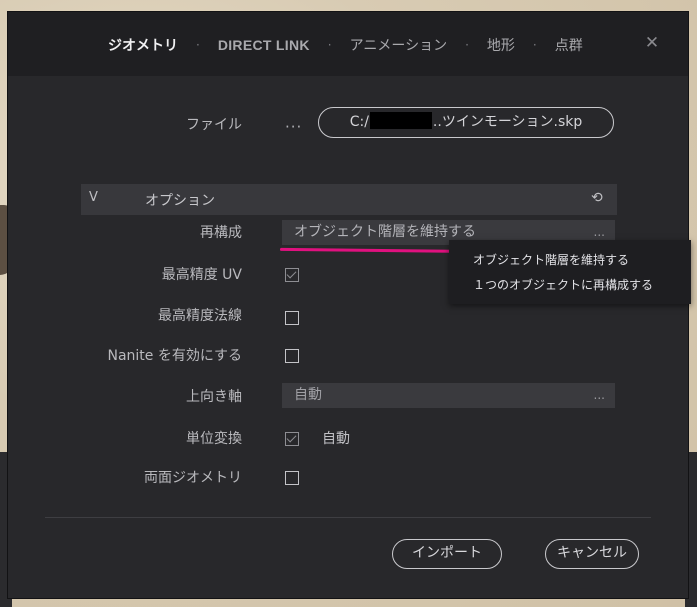  I want to click on nanite-checkbox, so click(292, 356).